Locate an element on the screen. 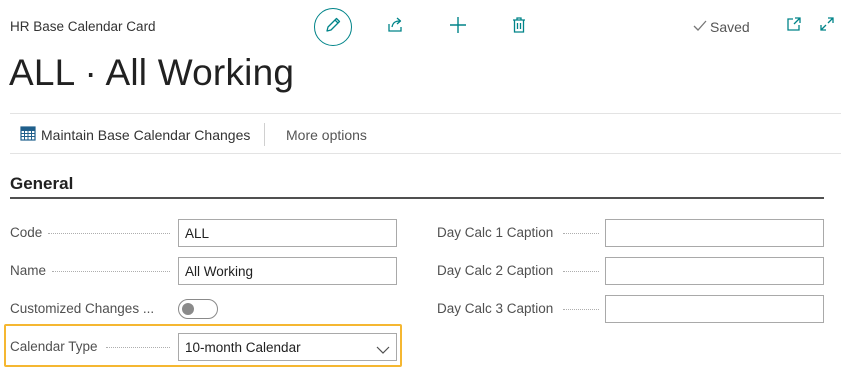  saved-status: Saved is located at coordinates (721, 27).